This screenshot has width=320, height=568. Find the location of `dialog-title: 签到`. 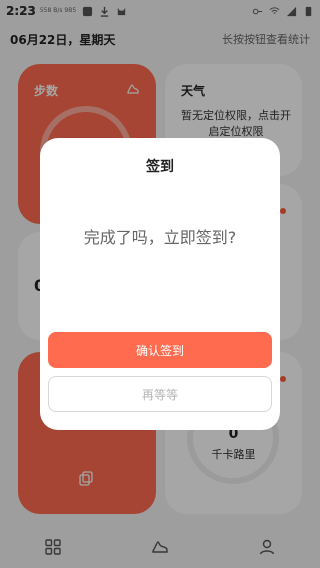

dialog-title: 签到 is located at coordinates (160, 167).